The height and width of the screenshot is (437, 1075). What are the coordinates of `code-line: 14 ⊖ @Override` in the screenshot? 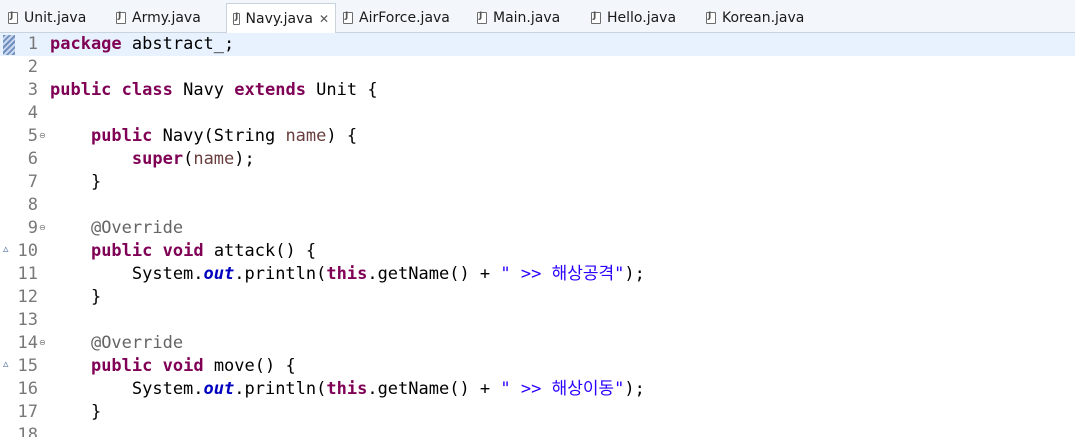 It's located at (537, 343).